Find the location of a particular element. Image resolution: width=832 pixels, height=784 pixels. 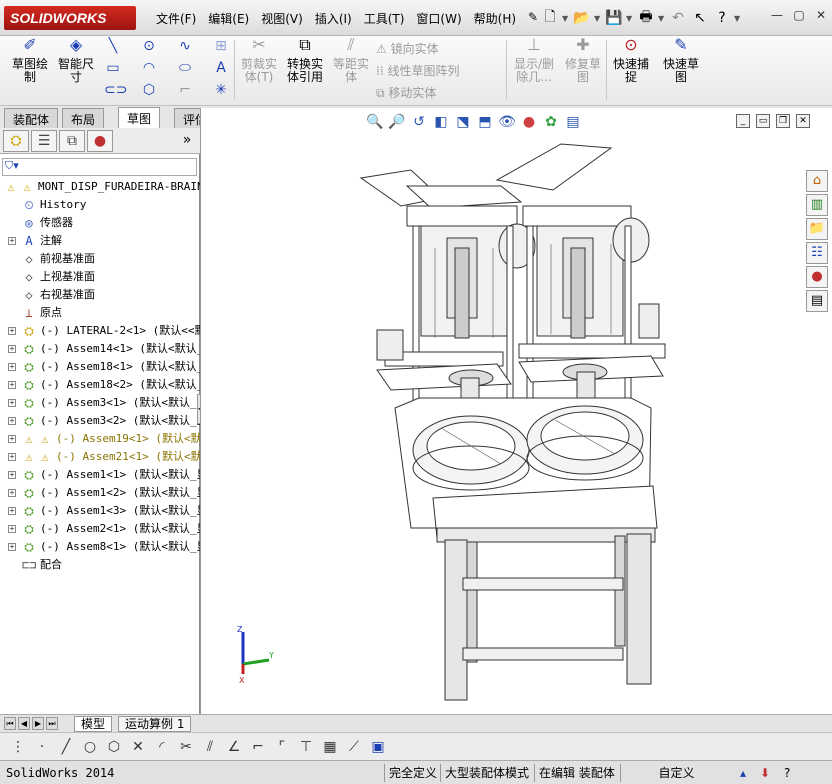

status-units: 自定义 is located at coordinates (676, 773).